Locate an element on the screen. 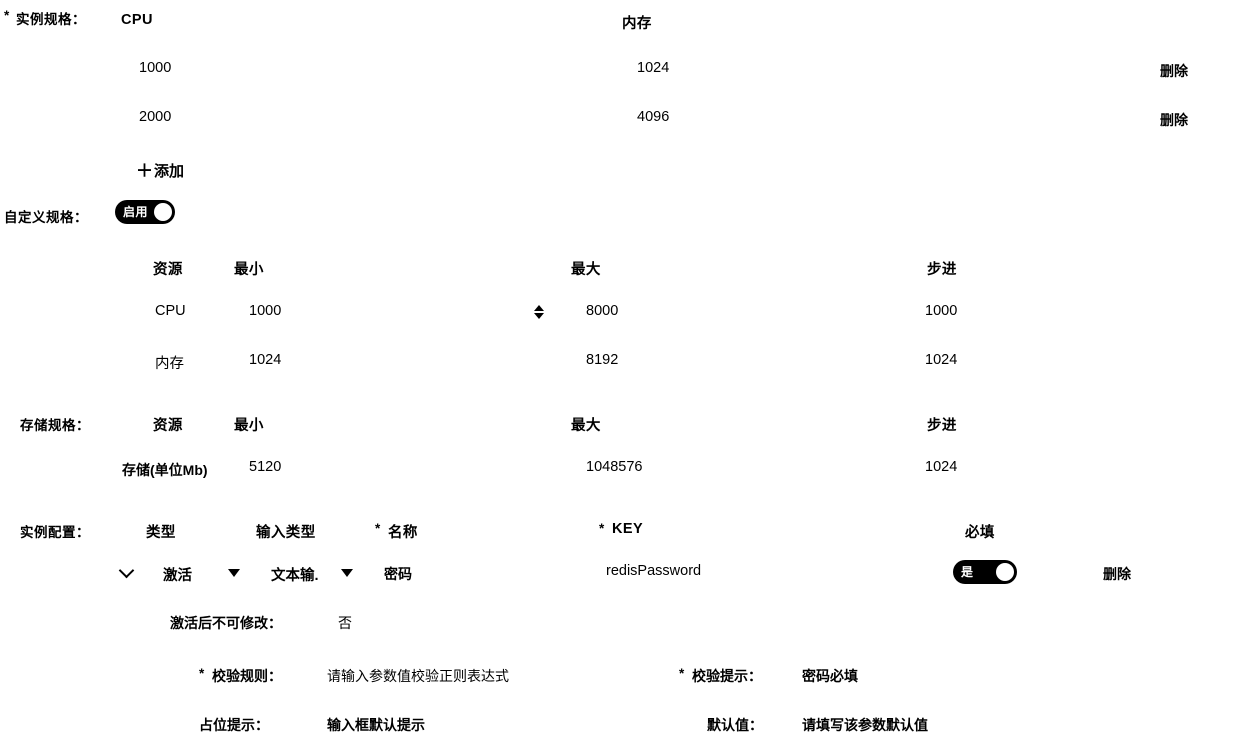  custom-spec-resource-value: 内存 is located at coordinates (169, 364).